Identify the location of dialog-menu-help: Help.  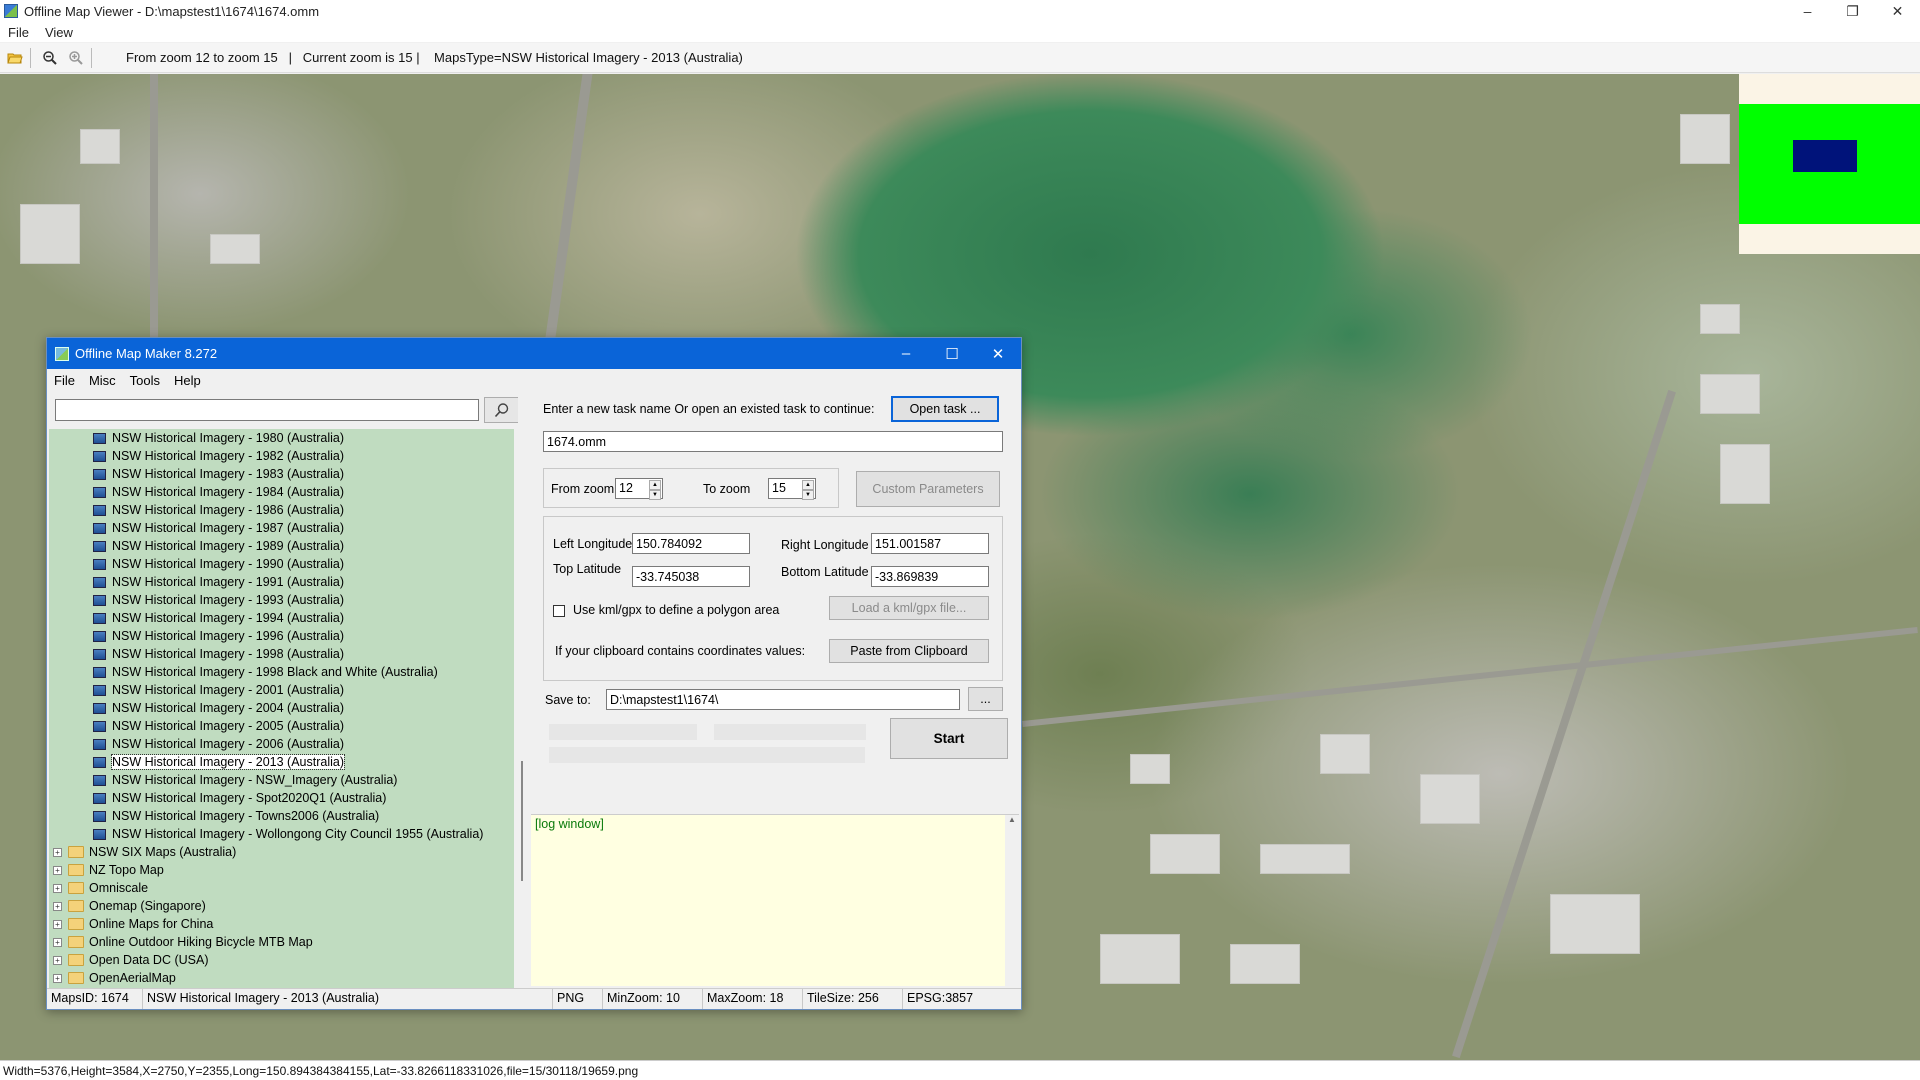
(187, 380).